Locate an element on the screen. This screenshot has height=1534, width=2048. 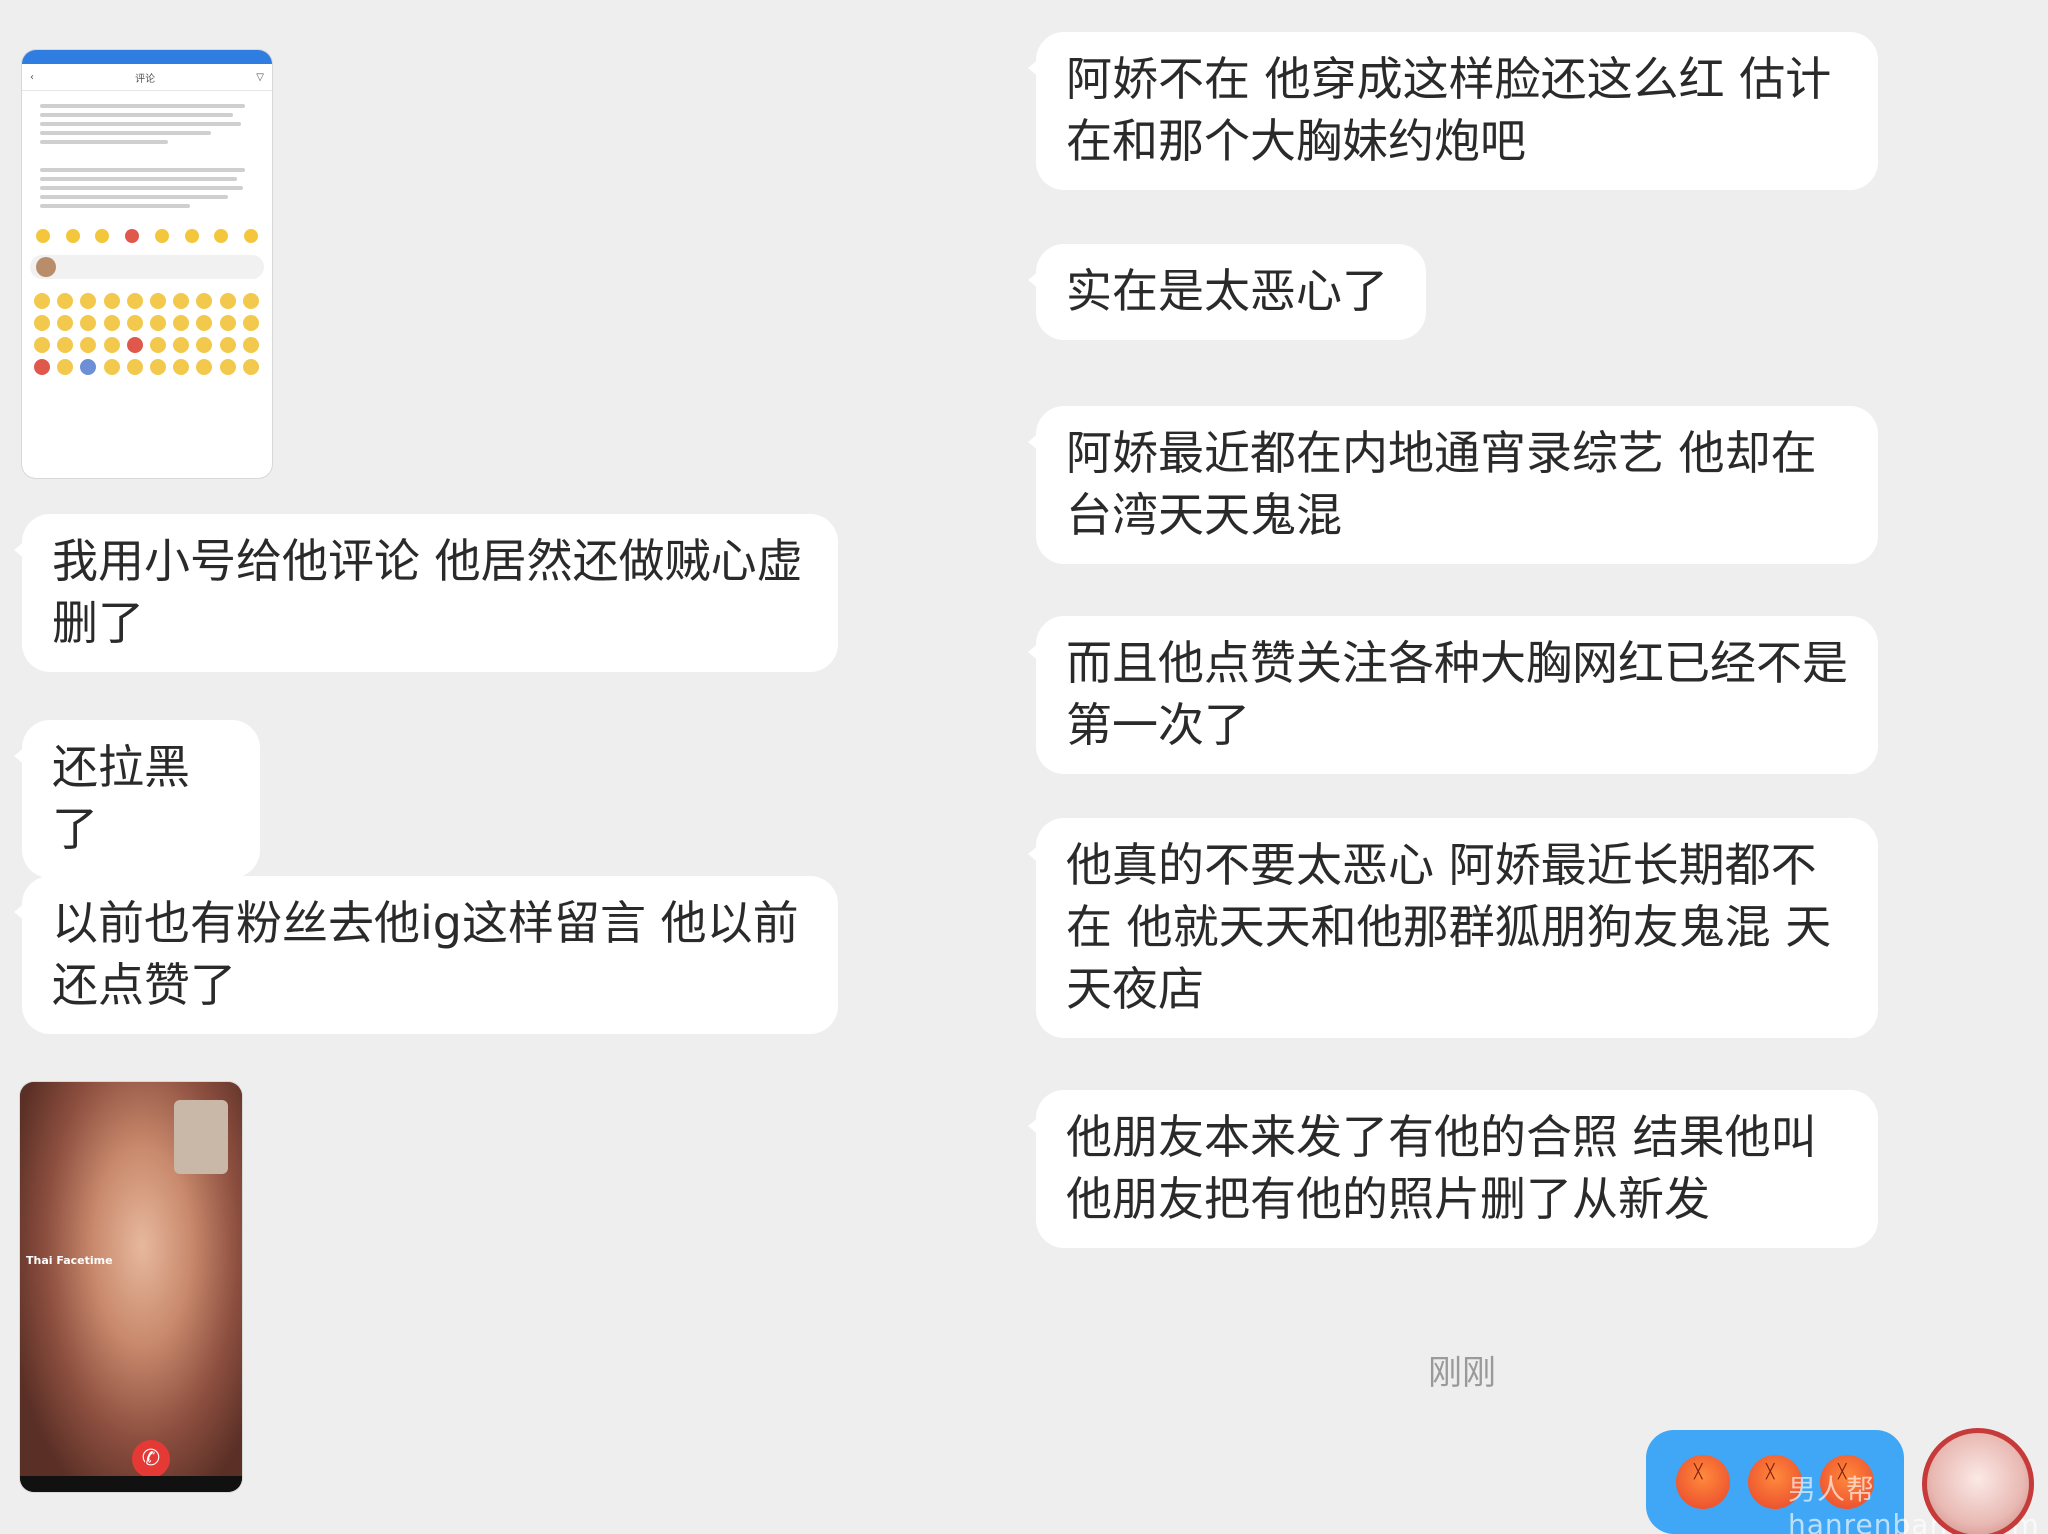
comment-screenshot-image: ‹ 评论 ▽ is located at coordinates (147, 264).